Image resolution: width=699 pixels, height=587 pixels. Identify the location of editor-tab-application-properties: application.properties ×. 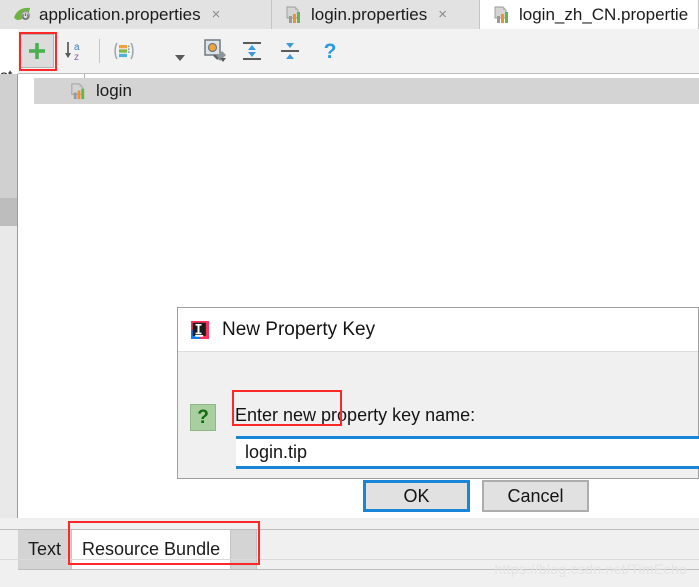
(136, 14).